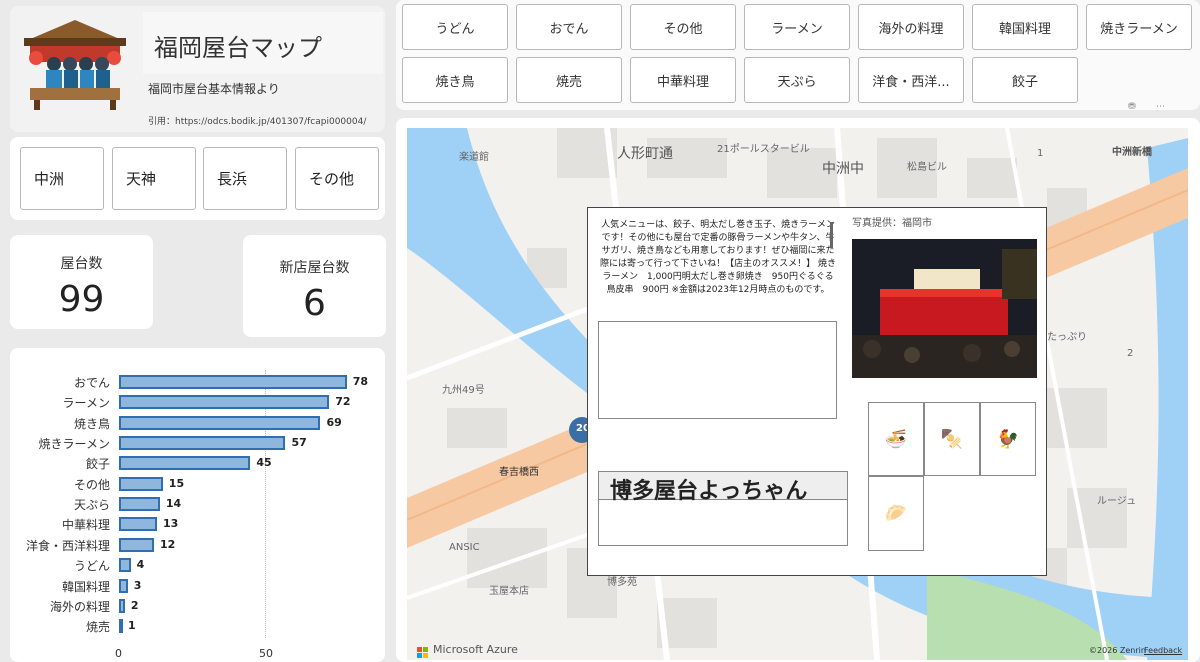  What do you see at coordinates (266, 653) in the screenshot?
I see `x-tick-50: 50` at bounding box center [266, 653].